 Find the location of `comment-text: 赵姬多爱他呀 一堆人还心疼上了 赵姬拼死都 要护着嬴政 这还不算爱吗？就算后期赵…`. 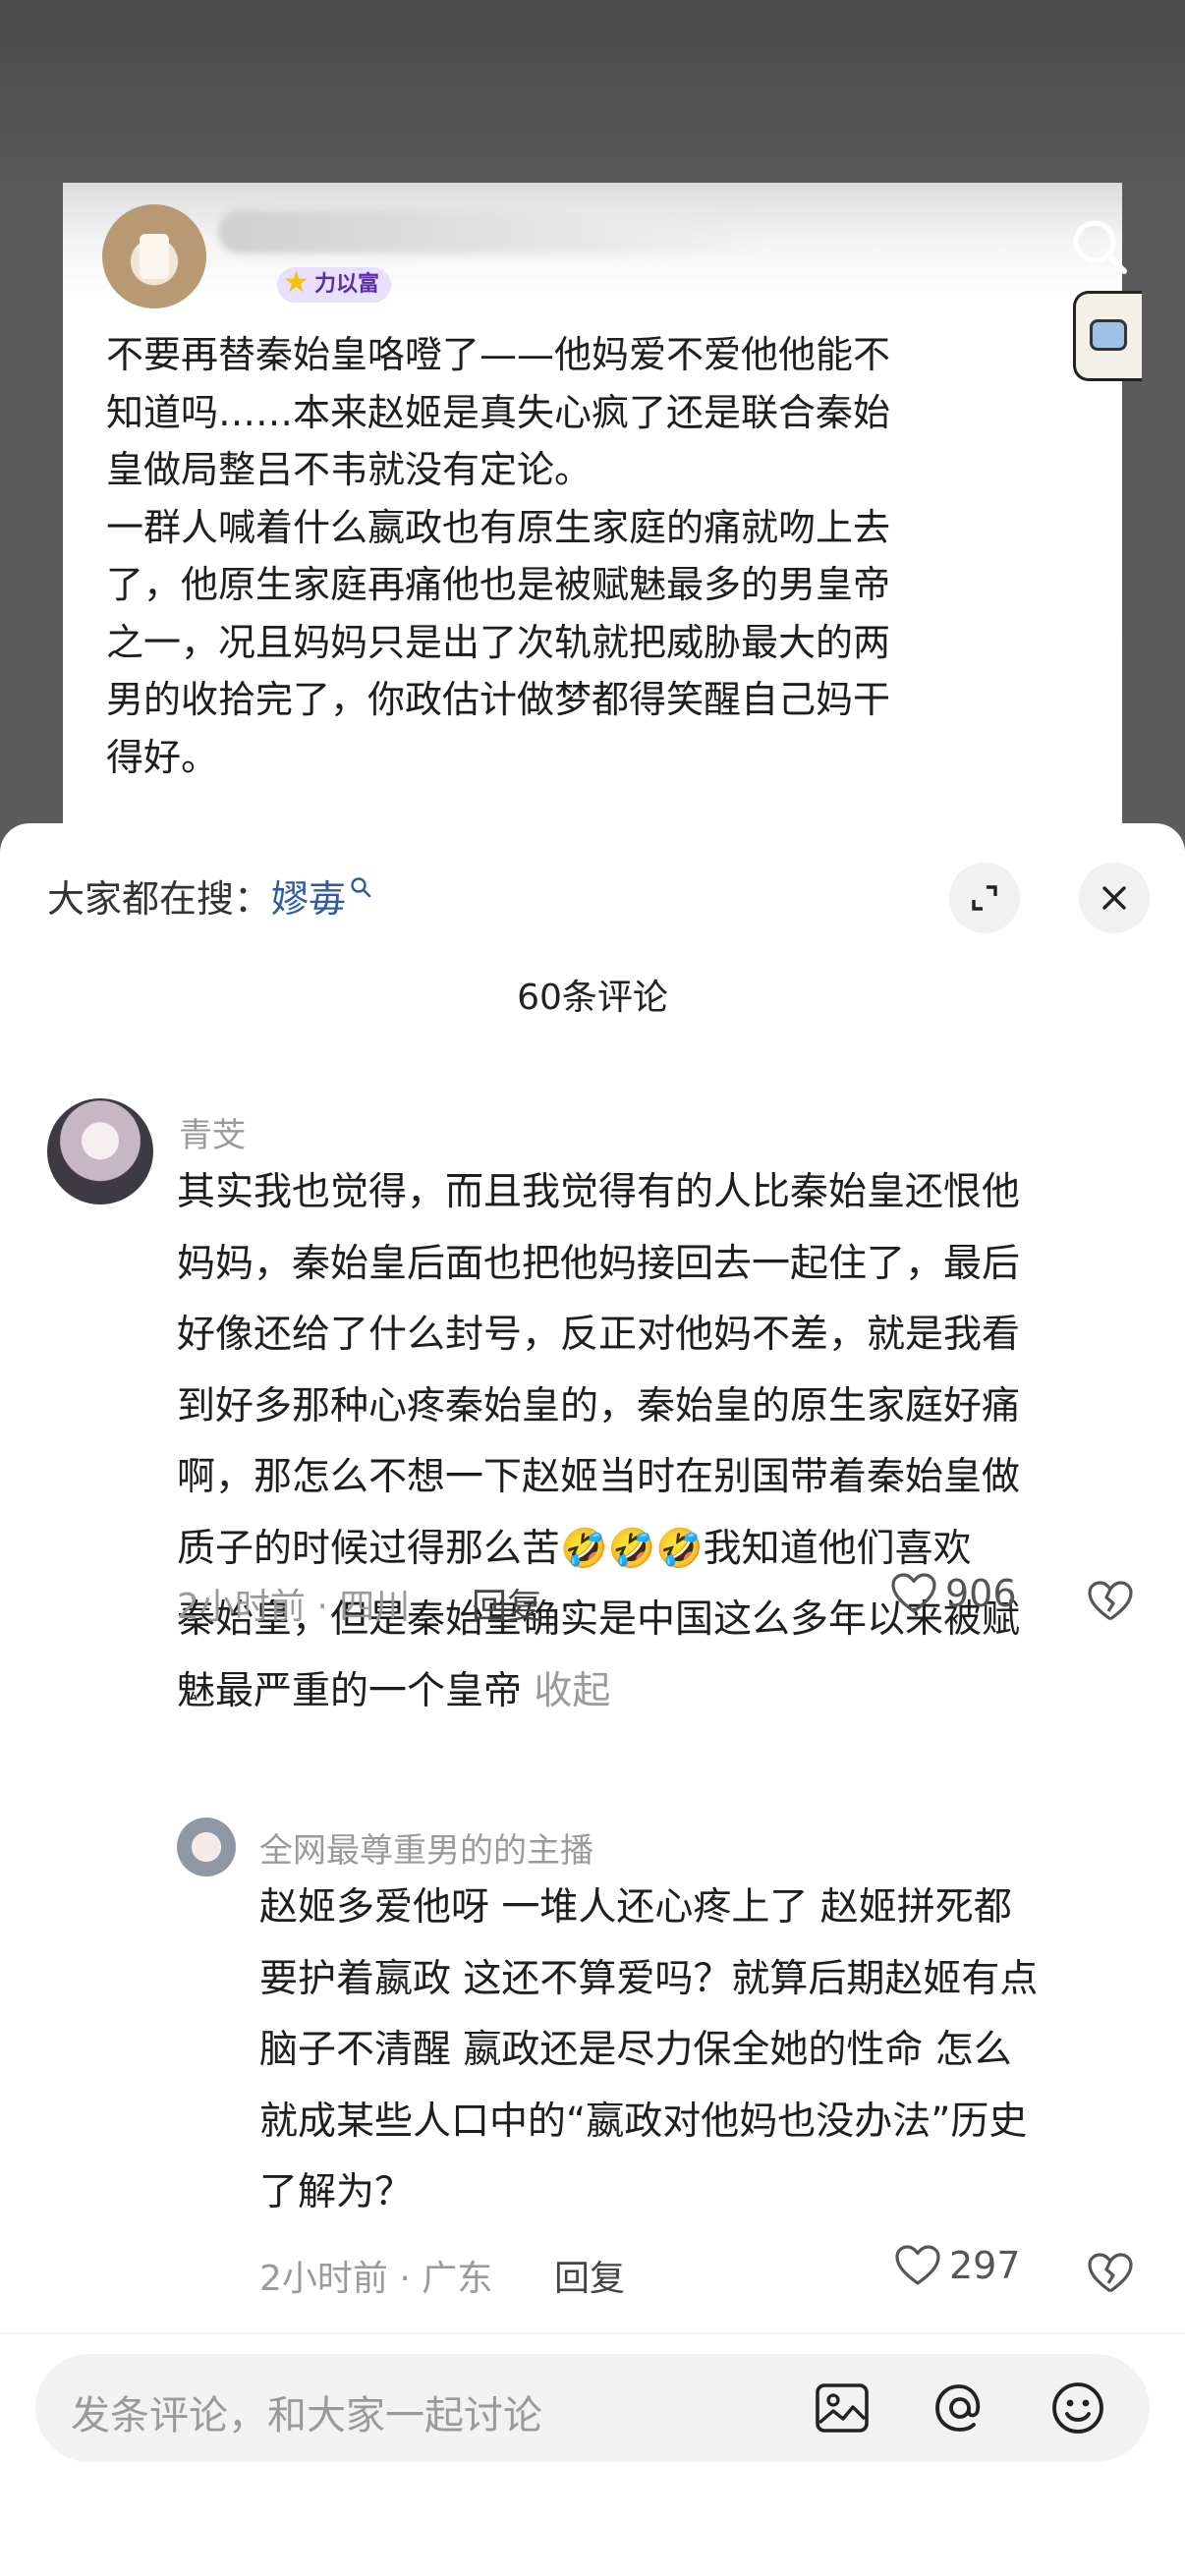

comment-text: 赵姬多爱他呀 一堆人还心疼上了 赵姬拼死都 要护着嬴政 这还不算爱吗？就算后期赵… is located at coordinates (701, 2051).